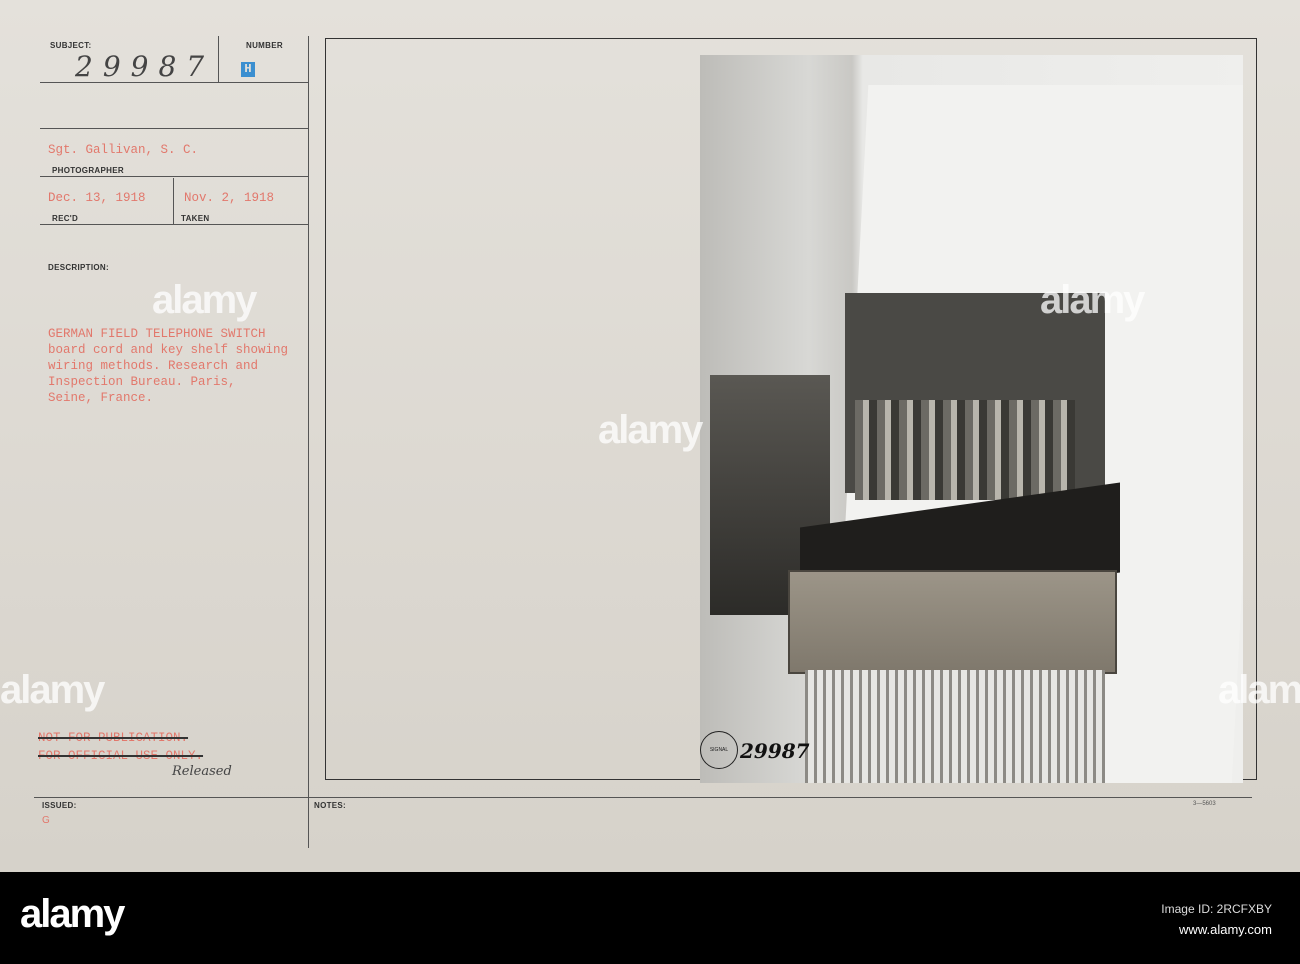 The height and width of the screenshot is (964, 1300). Describe the element at coordinates (157, 334) in the screenshot. I see `description-line: GERMAN FIELD TELEPHONE SWITCH` at that location.